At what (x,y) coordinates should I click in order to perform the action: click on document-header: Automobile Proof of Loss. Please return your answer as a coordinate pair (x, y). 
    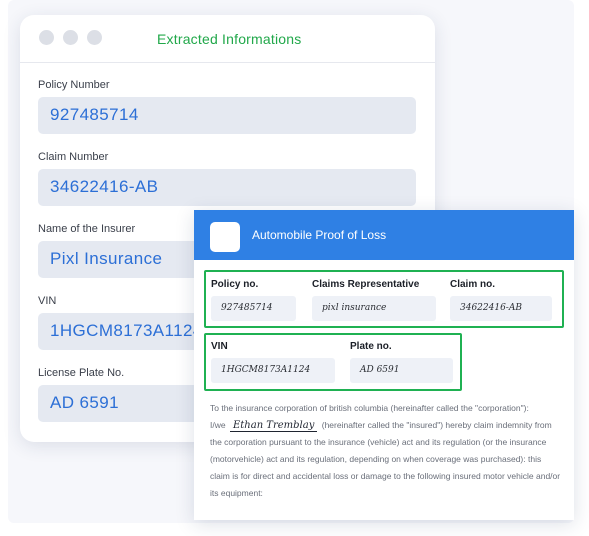
    Looking at the image, I should click on (384, 235).